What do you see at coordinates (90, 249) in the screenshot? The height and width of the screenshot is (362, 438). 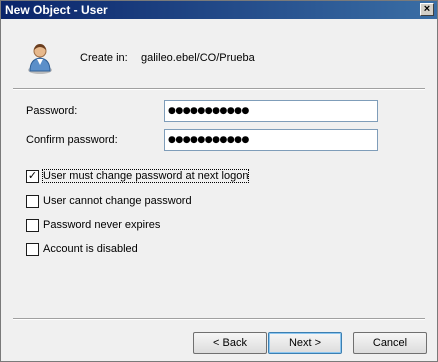 I see `account-disabled-label: Account is disabled` at bounding box center [90, 249].